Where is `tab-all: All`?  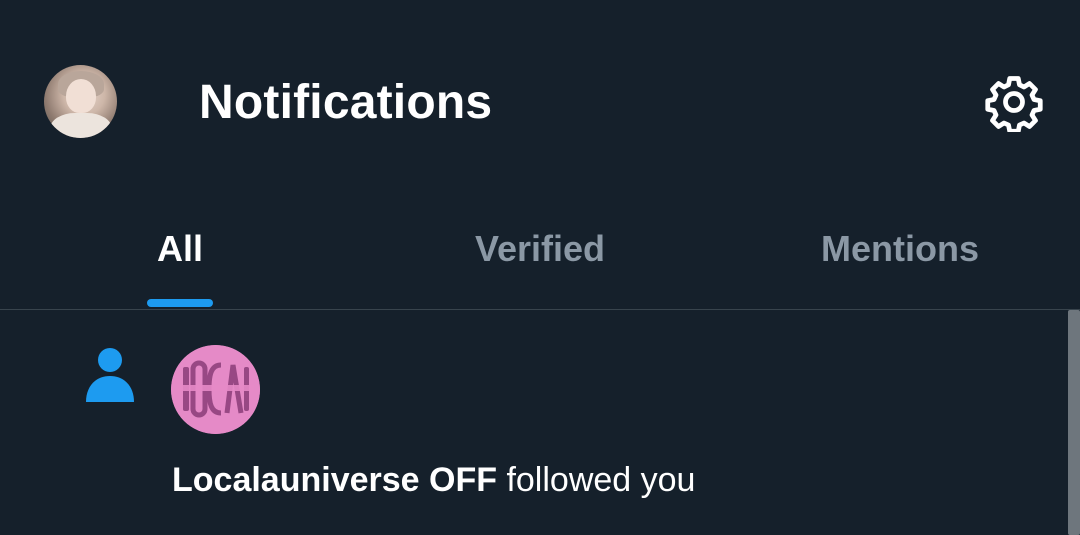 tab-all: All is located at coordinates (180, 254).